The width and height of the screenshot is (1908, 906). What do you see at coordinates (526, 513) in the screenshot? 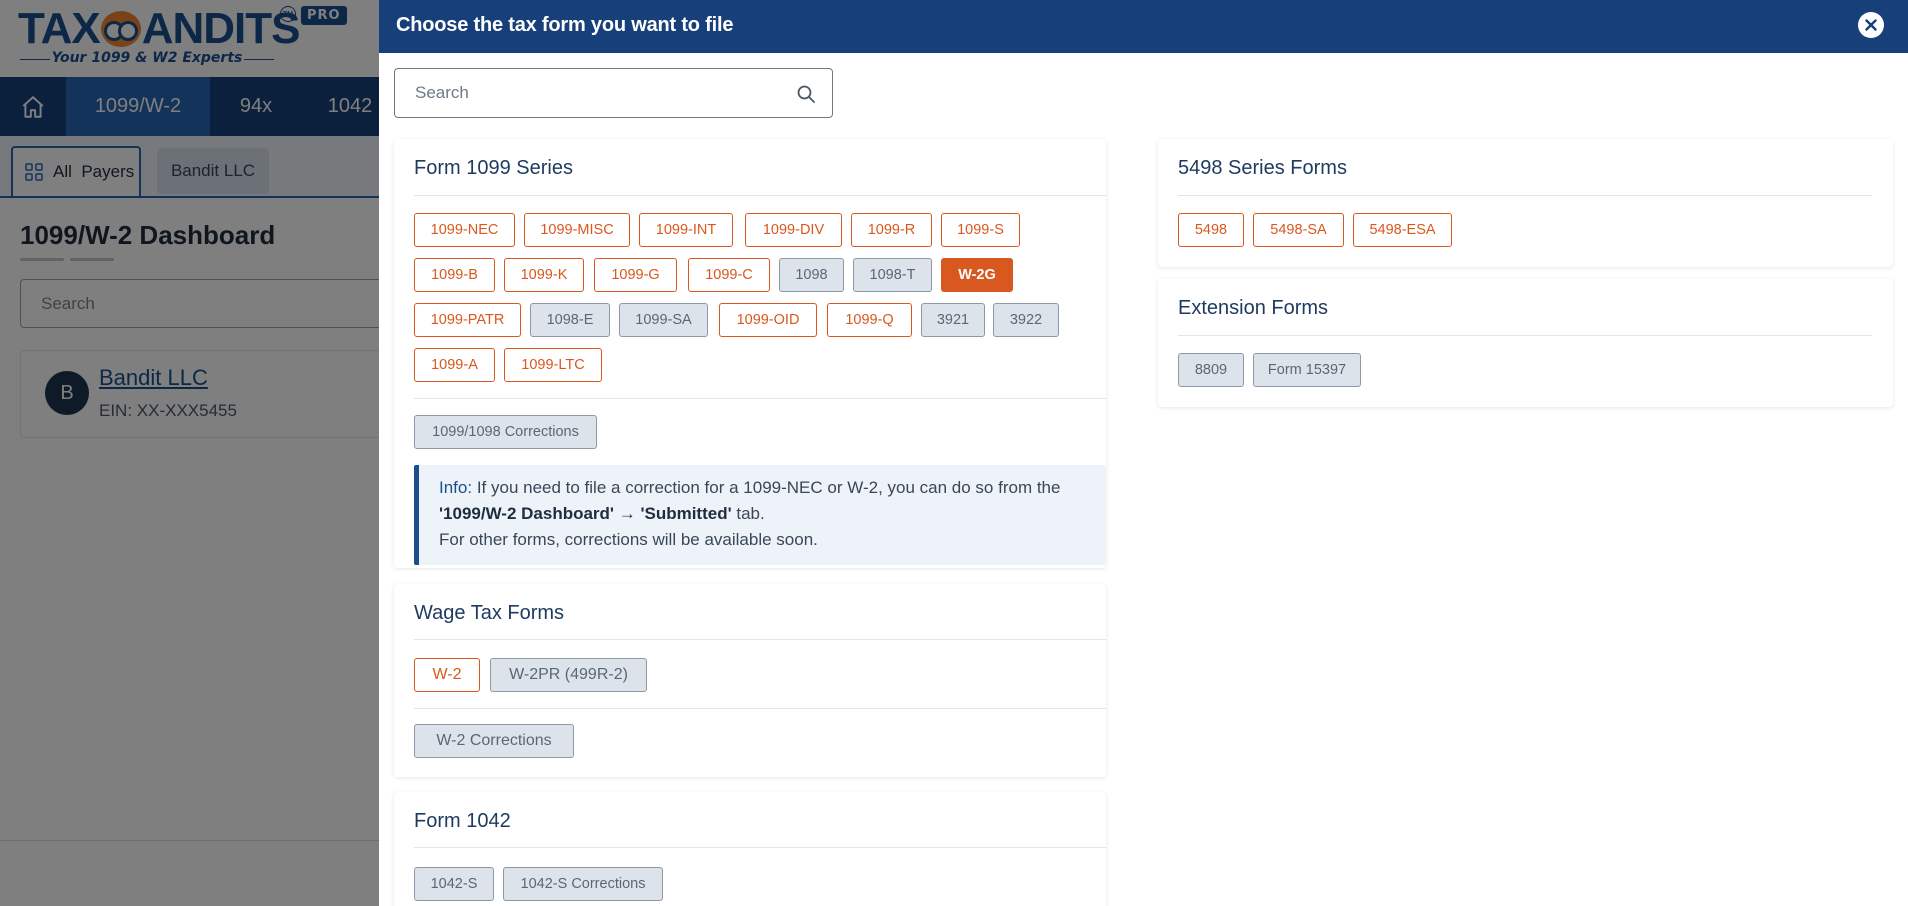
I see `info-dashboard-ref: '1099/W-2 Dashboard'` at bounding box center [526, 513].